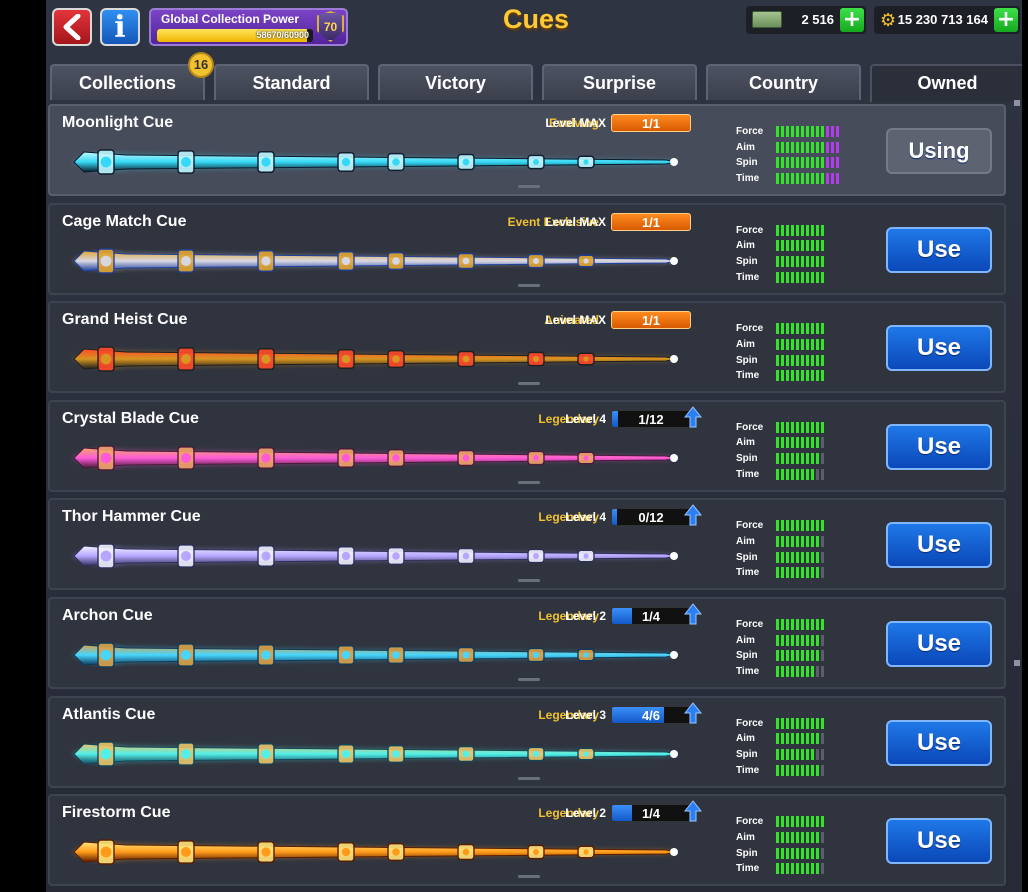 This screenshot has width=1028, height=892. Describe the element at coordinates (747, 261) in the screenshot. I see `stat-label: Spin` at that location.